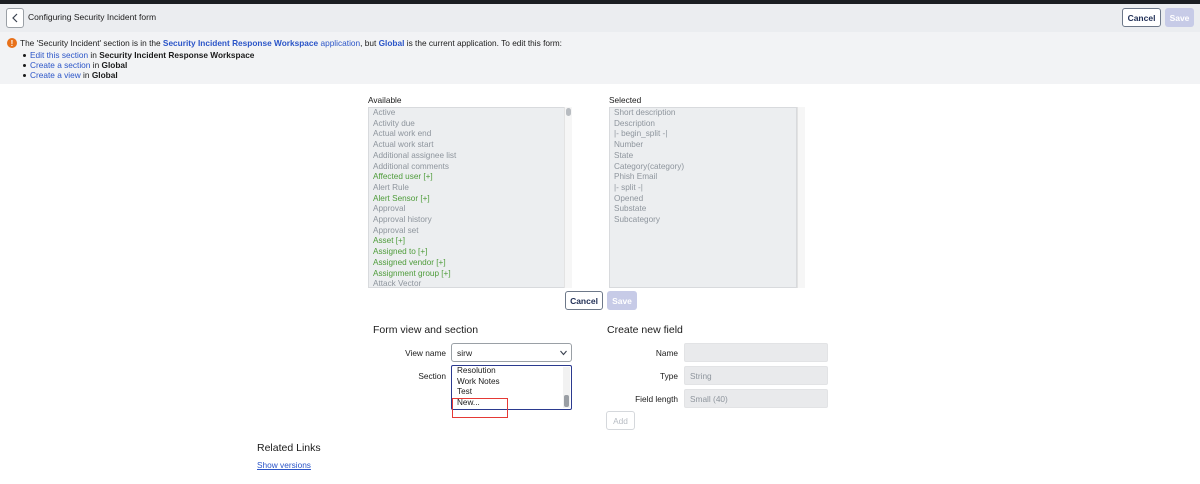 The height and width of the screenshot is (484, 1200). What do you see at coordinates (467, 124) in the screenshot?
I see `available-field-item: Activity due` at bounding box center [467, 124].